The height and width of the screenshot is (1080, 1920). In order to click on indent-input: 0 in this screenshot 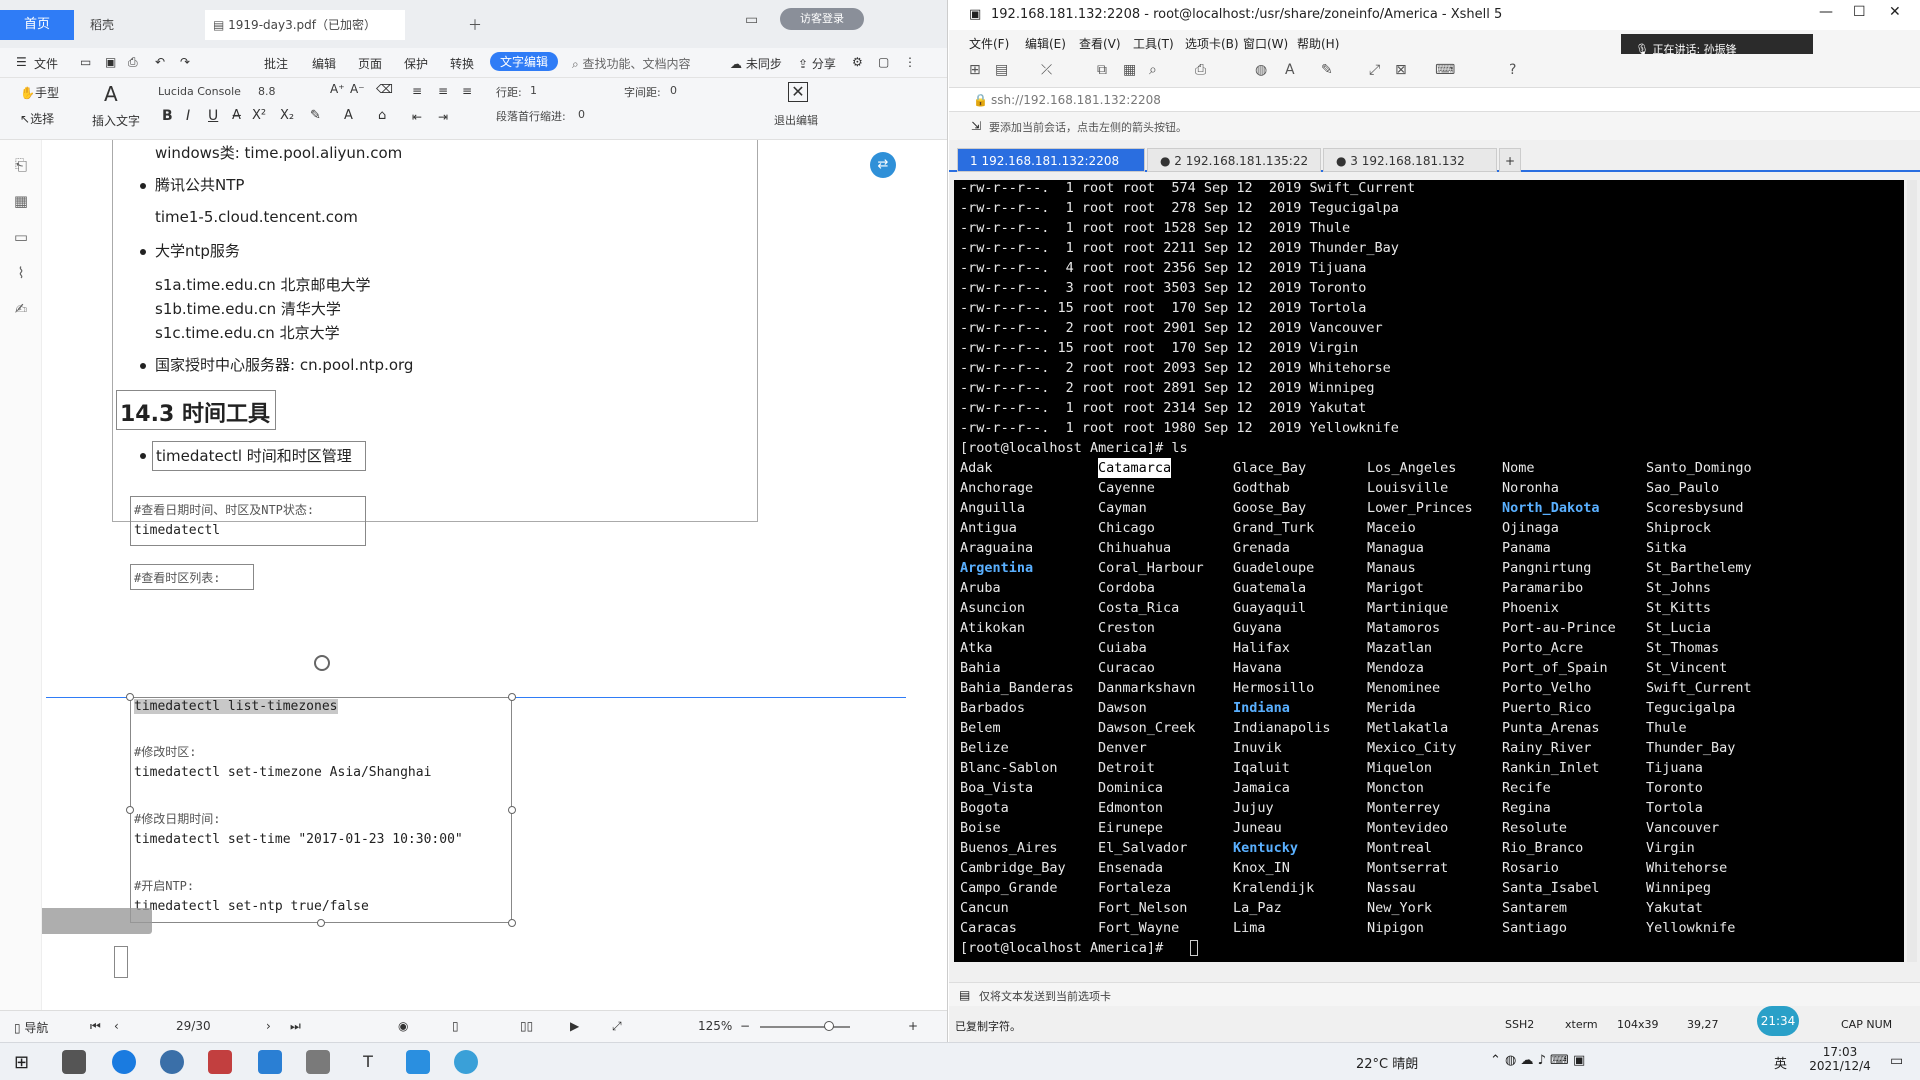, I will do `click(581, 114)`.